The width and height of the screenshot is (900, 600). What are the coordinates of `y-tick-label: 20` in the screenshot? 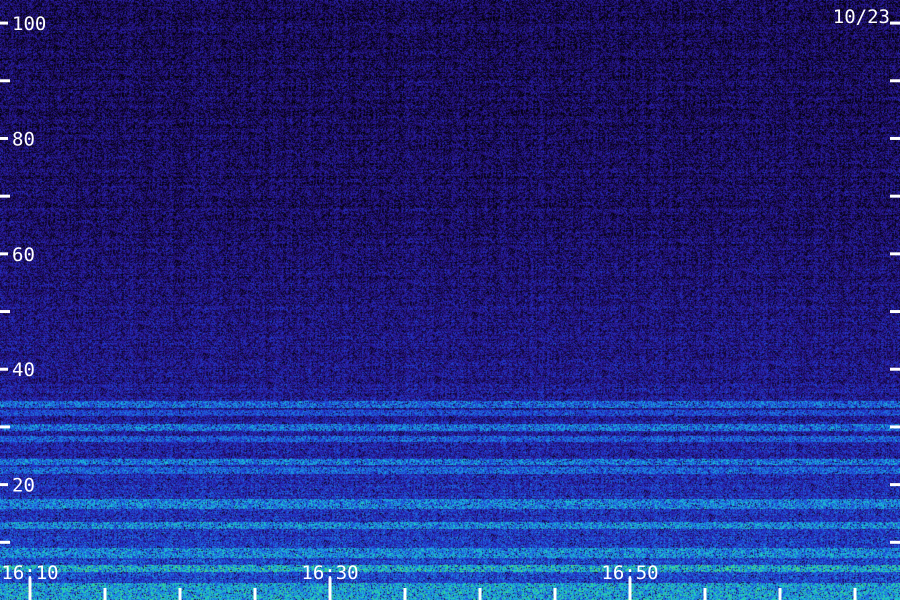 It's located at (23, 486).